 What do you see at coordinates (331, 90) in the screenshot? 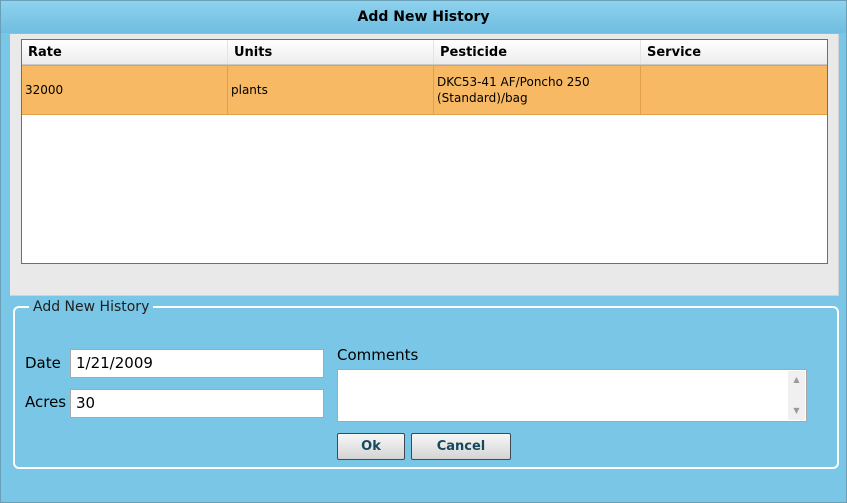
I see `cell-units: plants` at bounding box center [331, 90].